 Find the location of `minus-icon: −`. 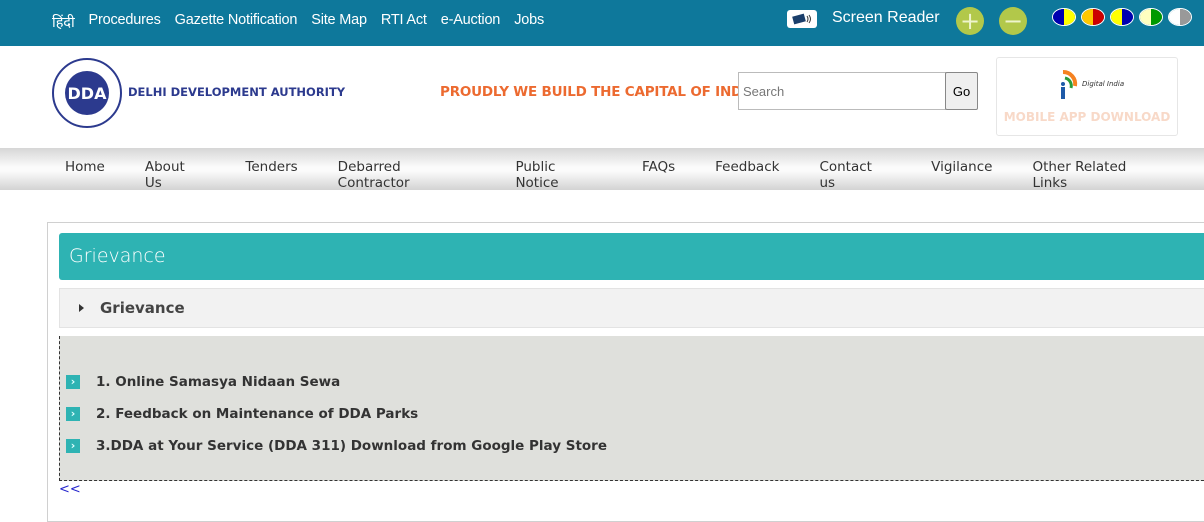

minus-icon: − is located at coordinates (1013, 21).